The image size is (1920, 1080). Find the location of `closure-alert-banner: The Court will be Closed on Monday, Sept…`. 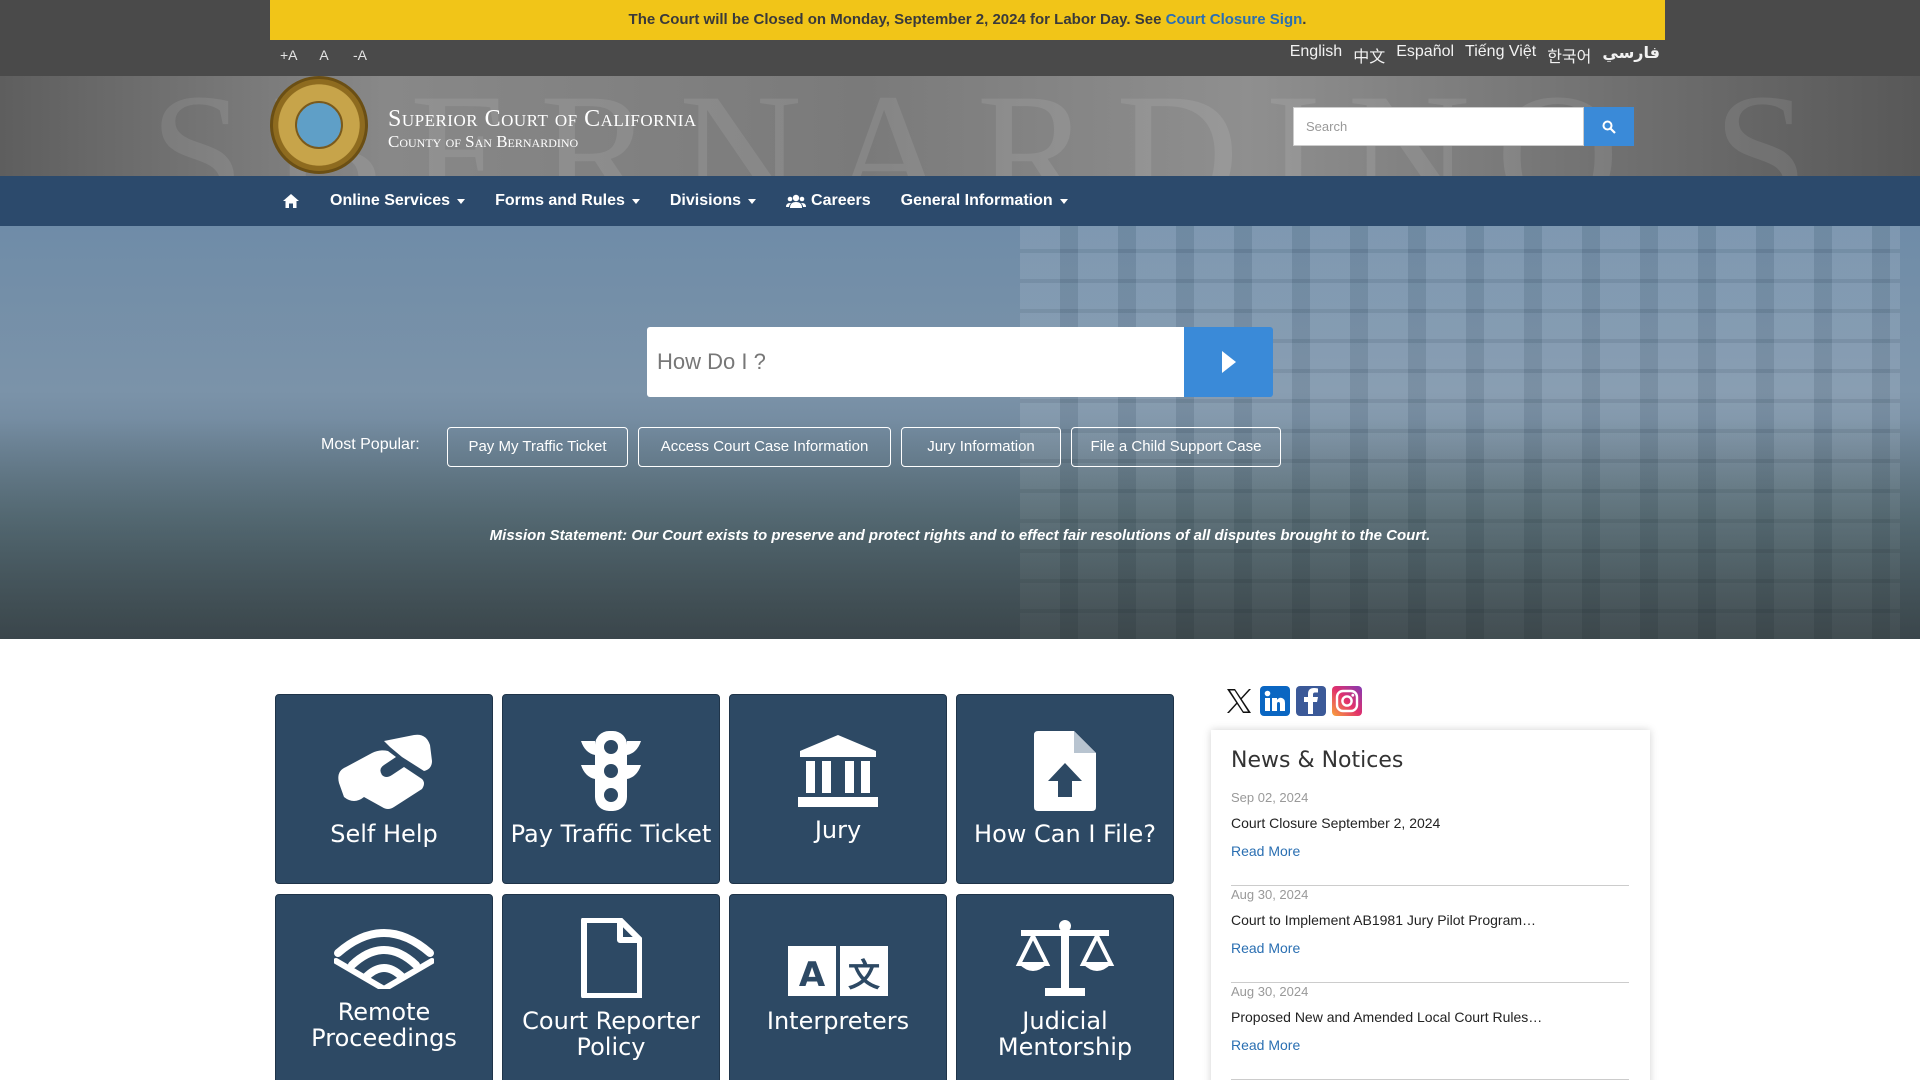

closure-alert-banner: The Court will be Closed on Monday, Sept… is located at coordinates (967, 20).